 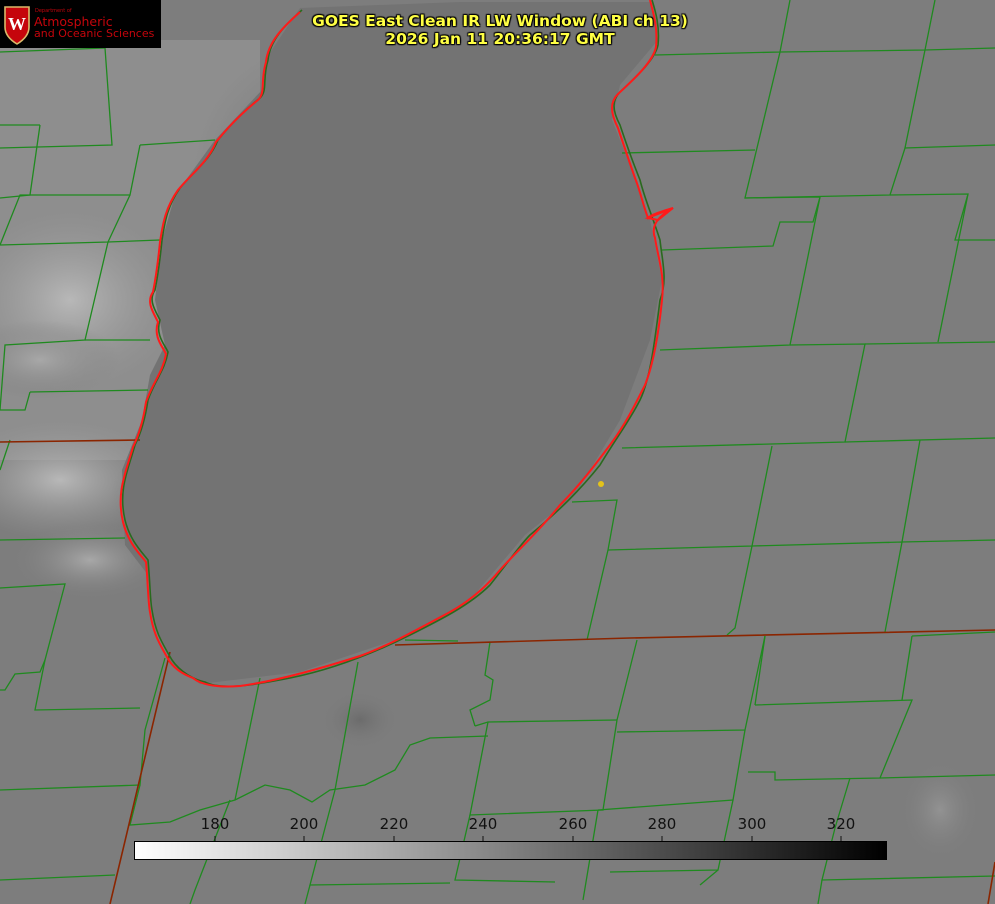 What do you see at coordinates (394, 824) in the screenshot?
I see `tick-label: 220` at bounding box center [394, 824].